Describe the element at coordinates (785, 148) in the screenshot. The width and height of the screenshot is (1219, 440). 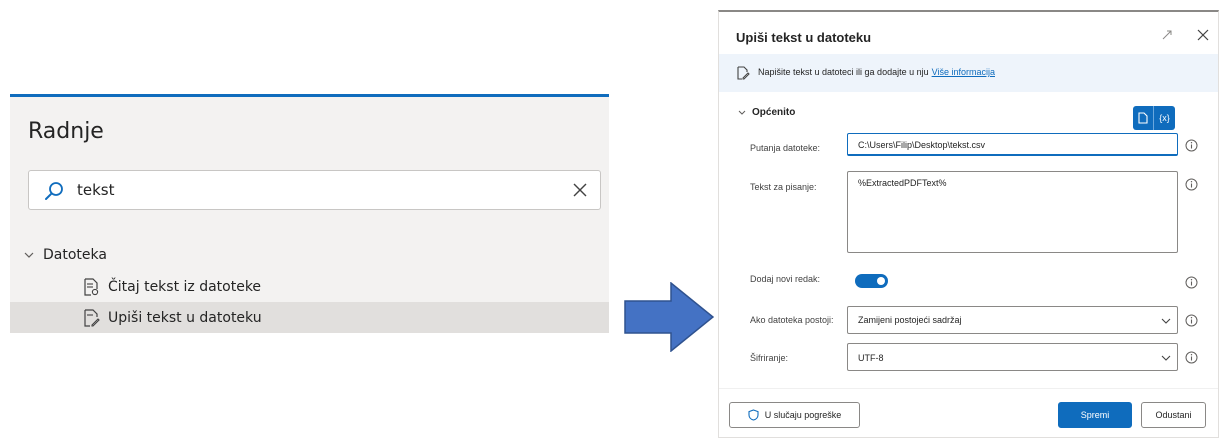
I see `file-path-label: Putanja datoteke:` at that location.